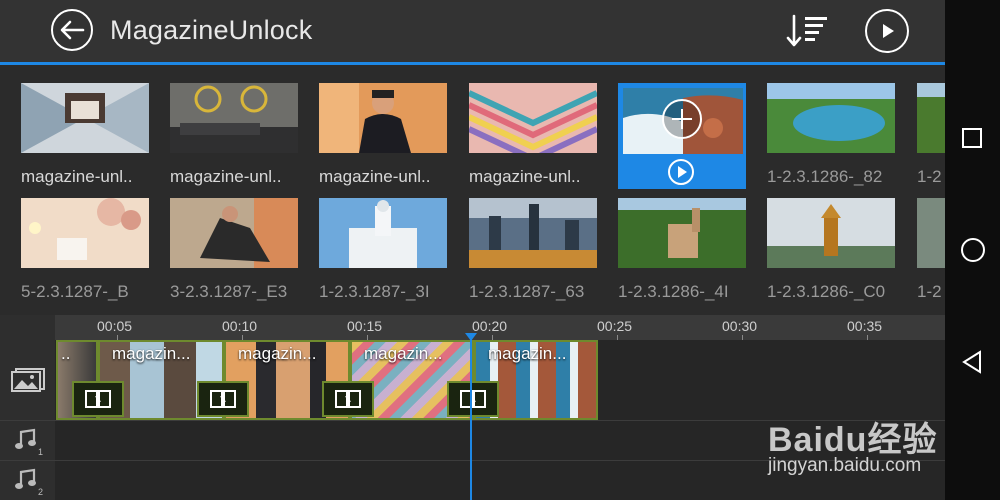 This screenshot has height=500, width=1000. Describe the element at coordinates (972, 362) in the screenshot. I see `nav-back-icon` at that location.